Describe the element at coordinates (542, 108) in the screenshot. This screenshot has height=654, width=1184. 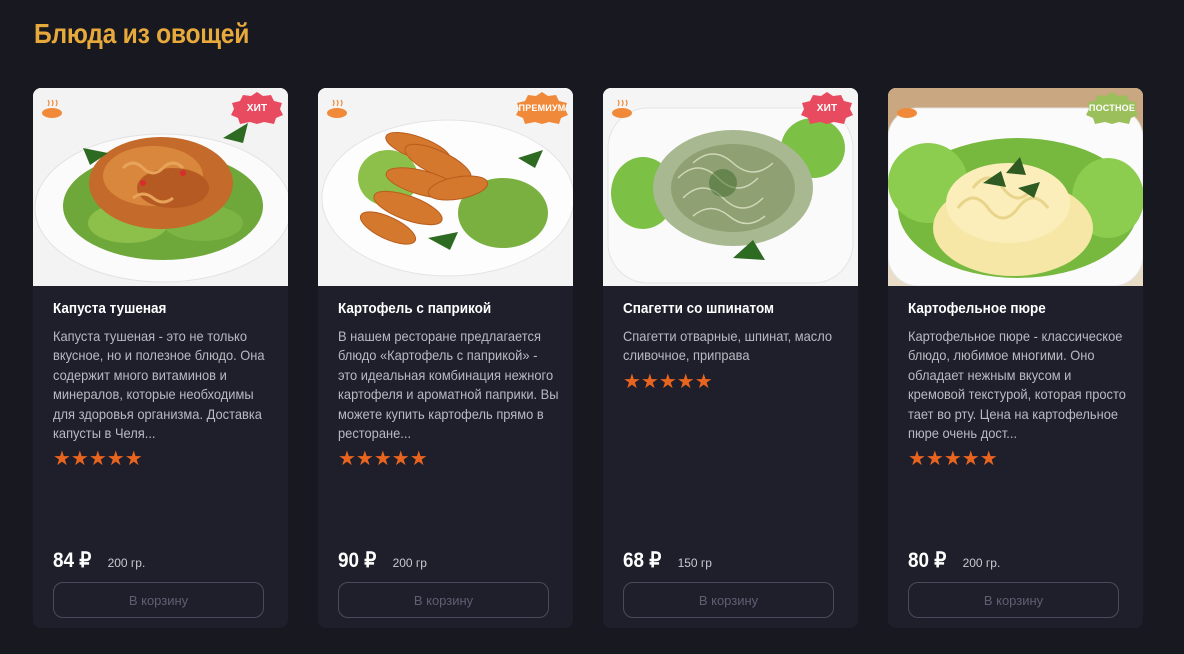
I see `premium-badge: ПРЕМИУМ` at that location.